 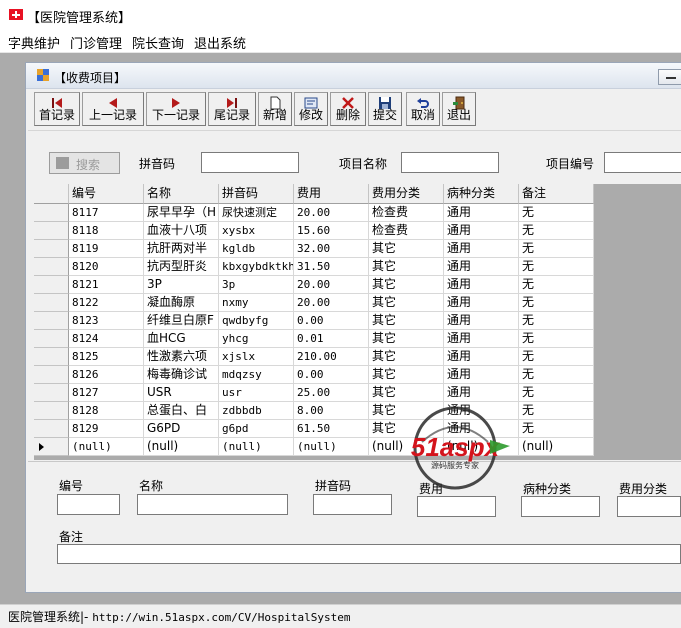 I want to click on cell-pinyin: kbxgybdktkh, so click(x=256, y=267).